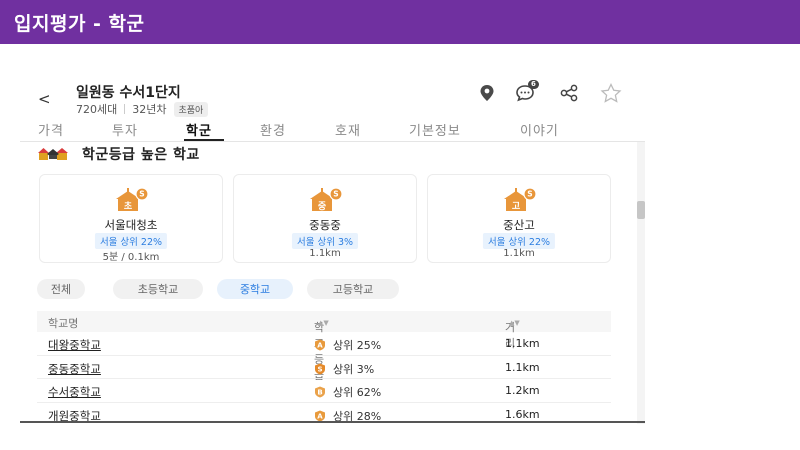 The width and height of the screenshot is (800, 450). I want to click on card-icon-char: 중, so click(322, 206).